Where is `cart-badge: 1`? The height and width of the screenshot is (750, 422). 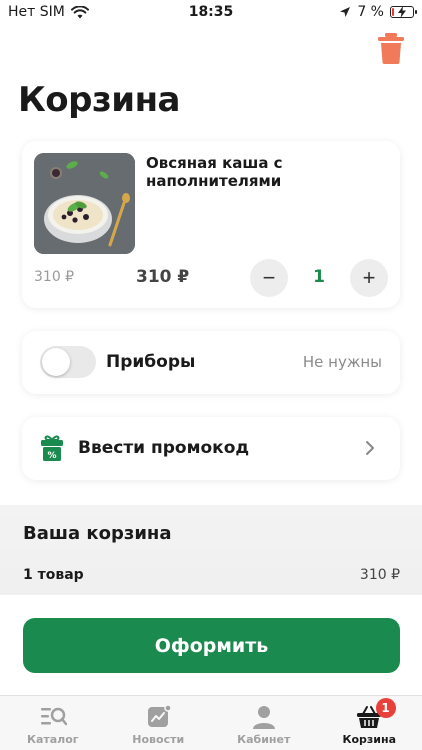 cart-badge: 1 is located at coordinates (385, 708).